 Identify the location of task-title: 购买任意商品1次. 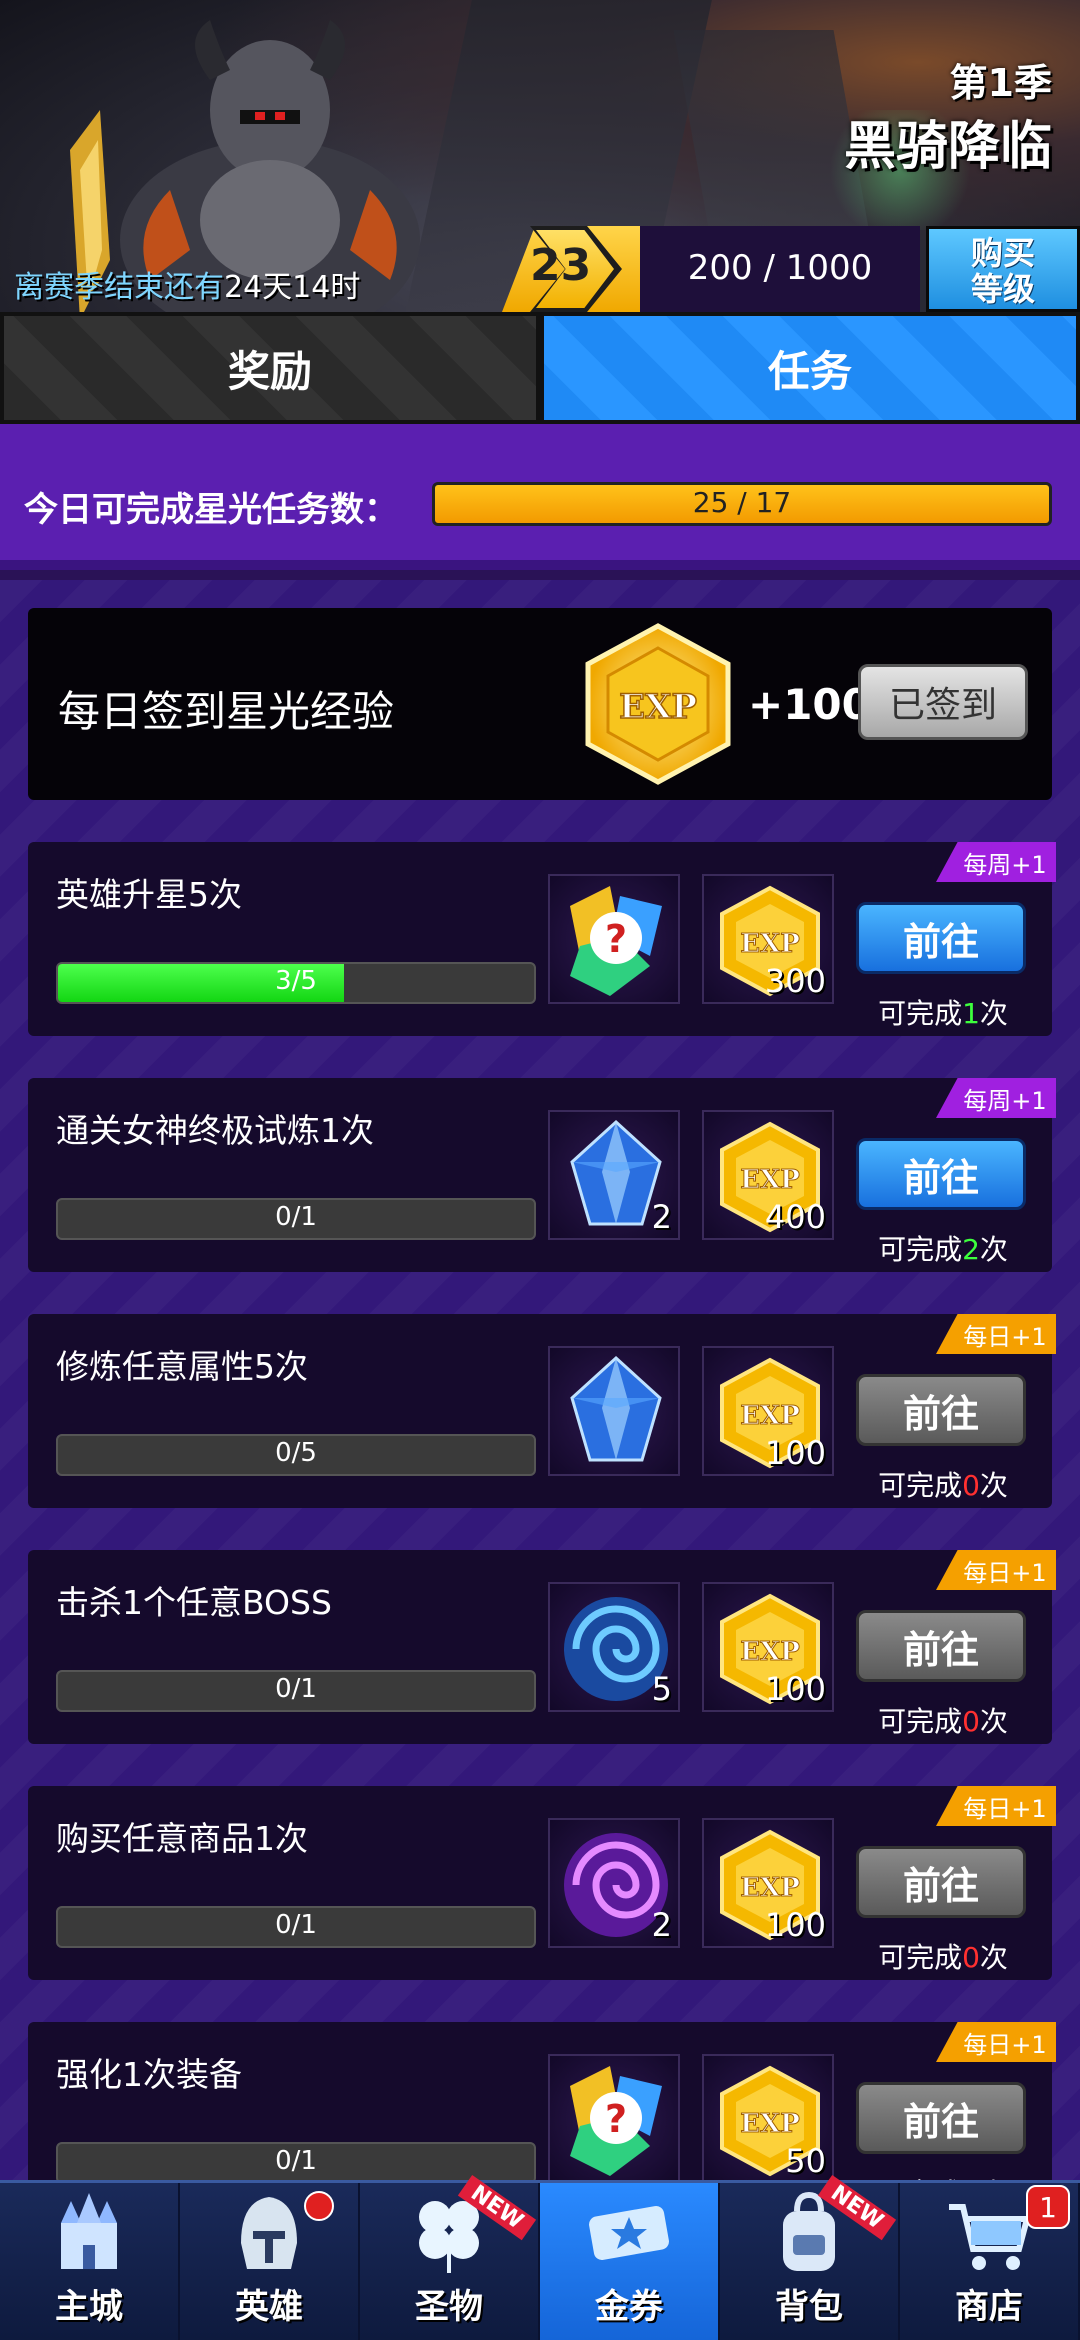
(182, 1838).